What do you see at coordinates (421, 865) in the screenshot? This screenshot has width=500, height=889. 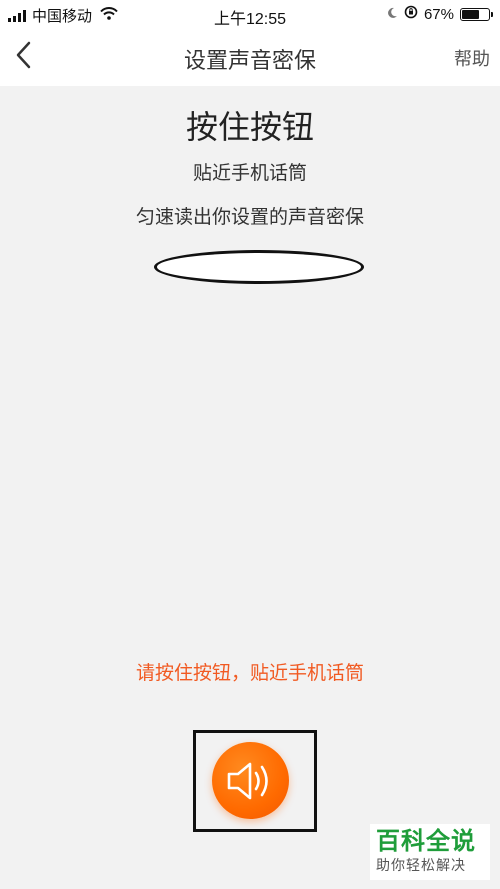 I see `watermark-subtitle: 助你轻松解决` at bounding box center [421, 865].